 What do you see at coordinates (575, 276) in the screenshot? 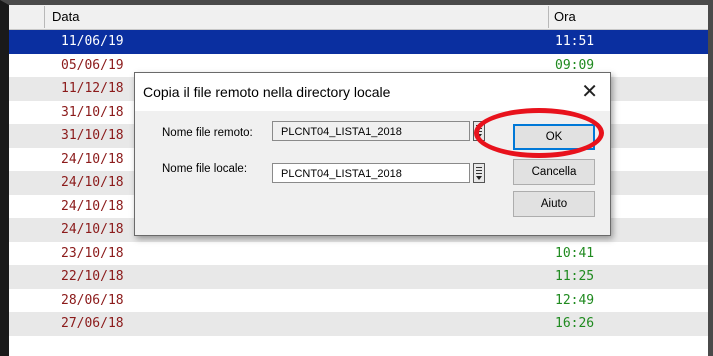
I see `time-cell: 11:25` at bounding box center [575, 276].